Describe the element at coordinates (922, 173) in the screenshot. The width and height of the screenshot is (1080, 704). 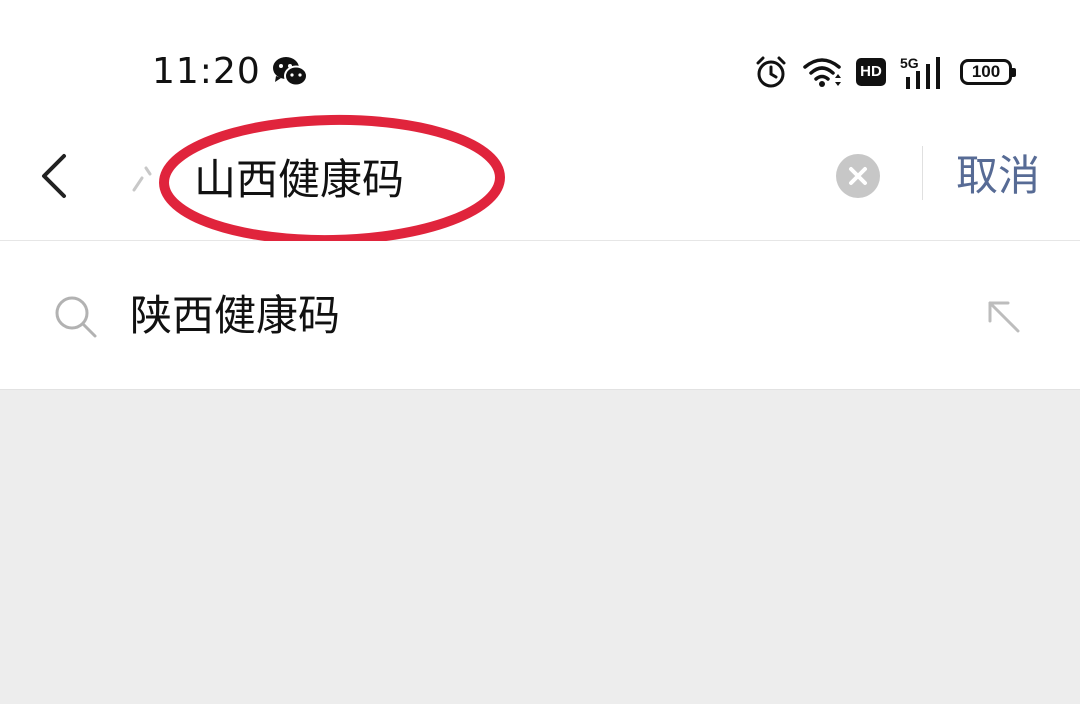
I see `header-divider` at that location.